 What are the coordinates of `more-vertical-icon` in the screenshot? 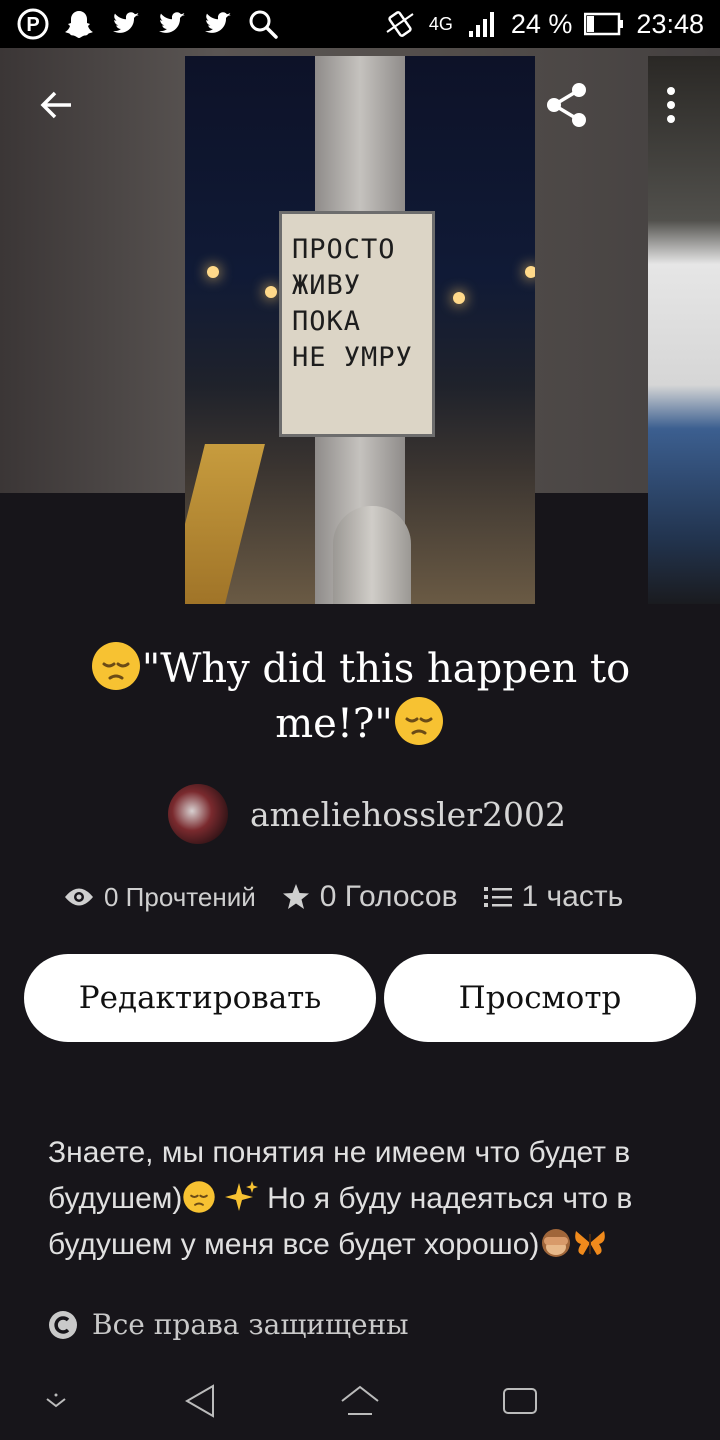 It's located at (671, 105).